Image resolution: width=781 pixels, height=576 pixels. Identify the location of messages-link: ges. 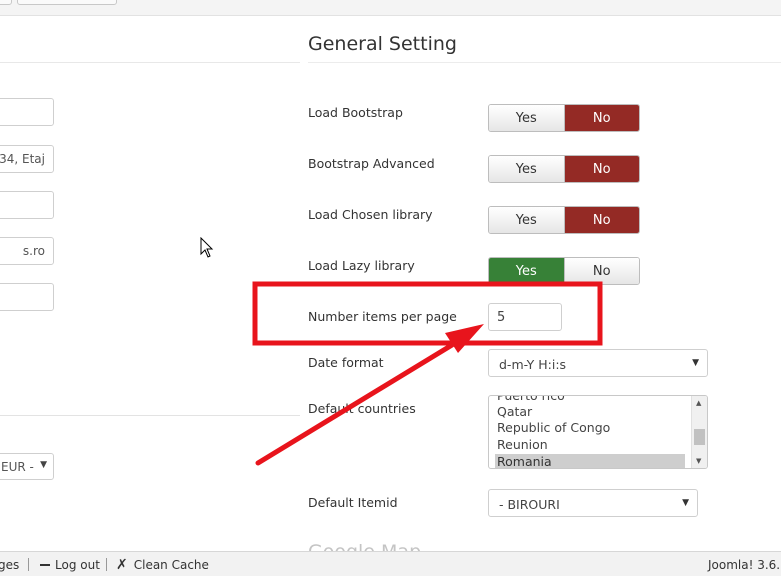
(9, 565).